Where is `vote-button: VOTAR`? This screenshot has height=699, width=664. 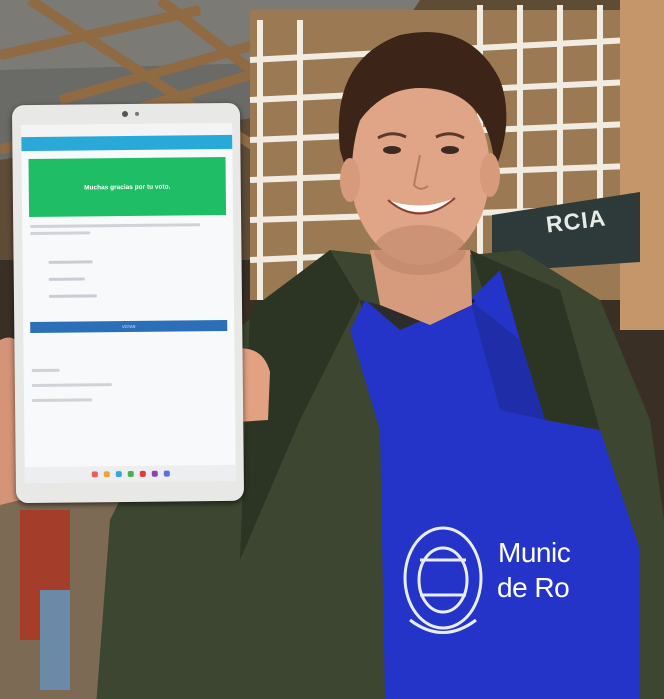
vote-button: VOTAR is located at coordinates (129, 326).